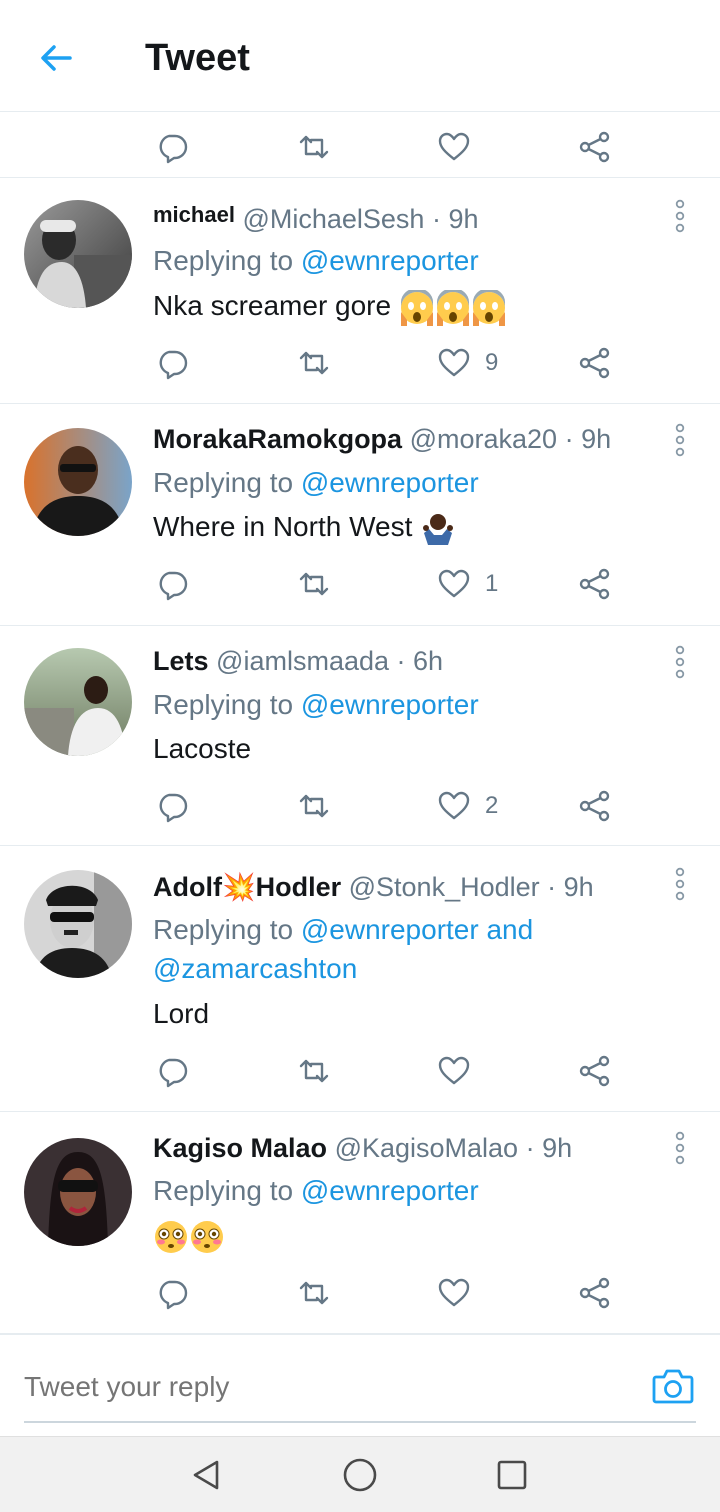 The width and height of the screenshot is (720, 1512). What do you see at coordinates (56, 58) in the screenshot?
I see `back-button` at bounding box center [56, 58].